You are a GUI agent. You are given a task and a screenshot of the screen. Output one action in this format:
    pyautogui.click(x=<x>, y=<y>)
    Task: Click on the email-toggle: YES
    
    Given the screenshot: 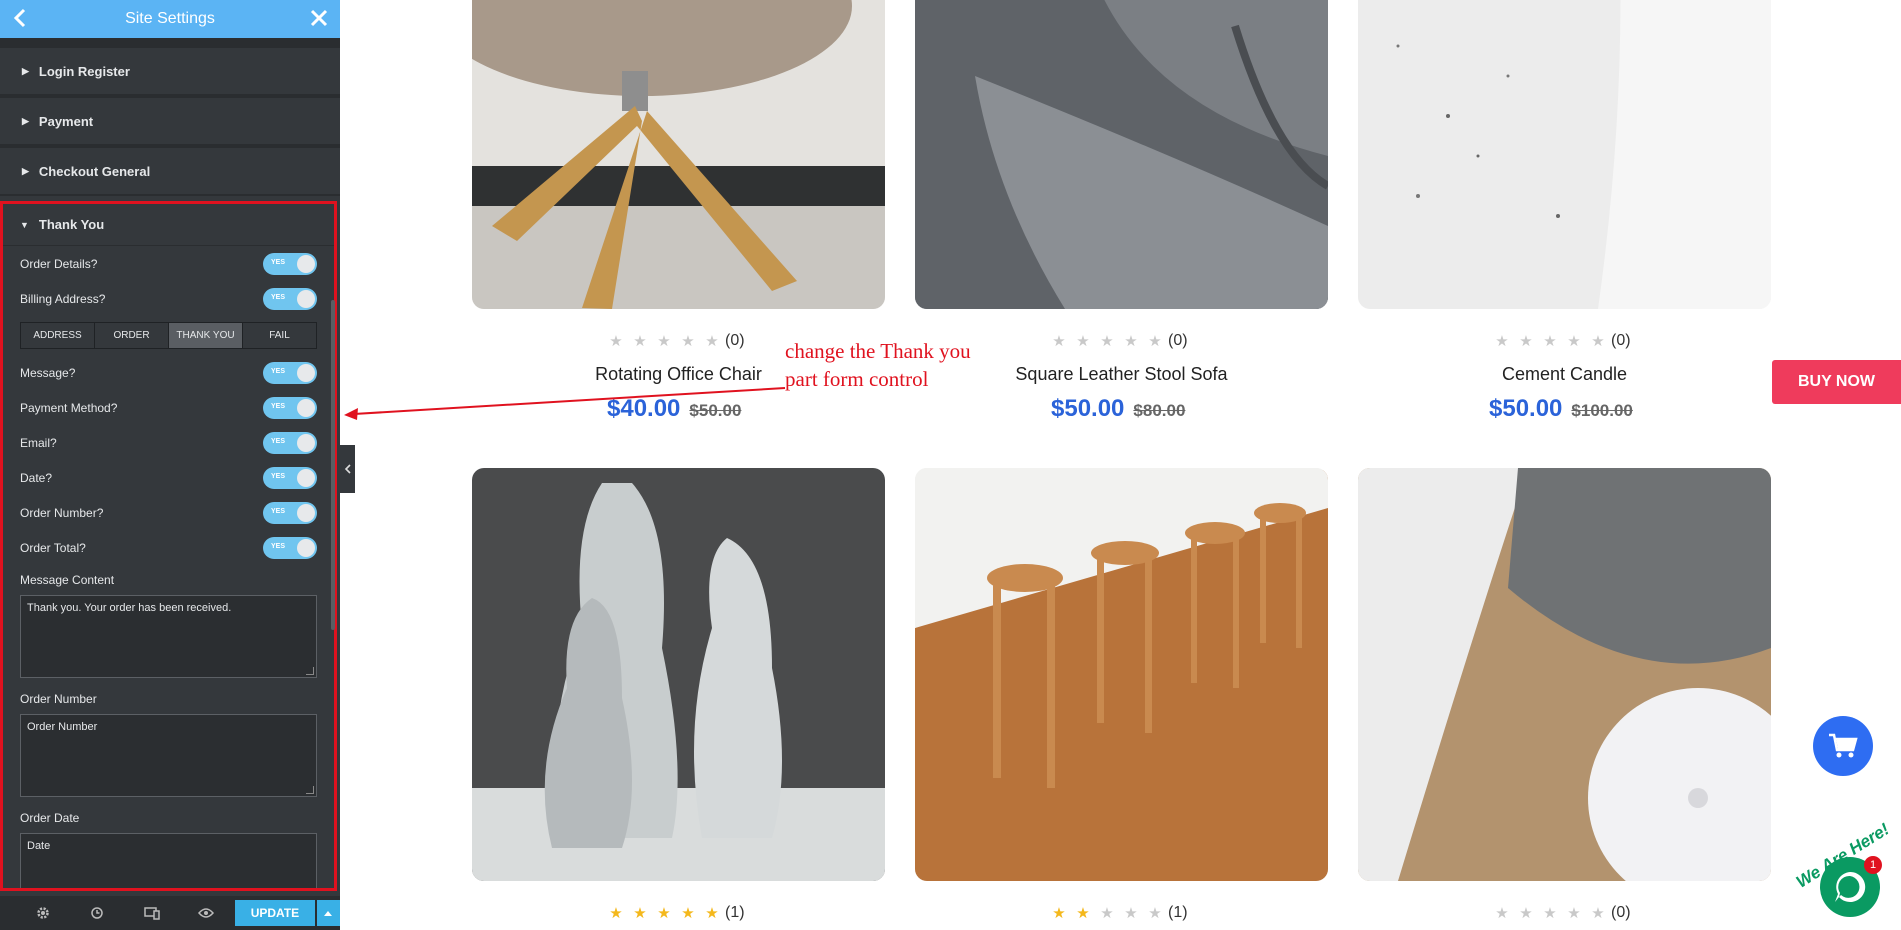 What is the action you would take?
    pyautogui.click(x=290, y=442)
    